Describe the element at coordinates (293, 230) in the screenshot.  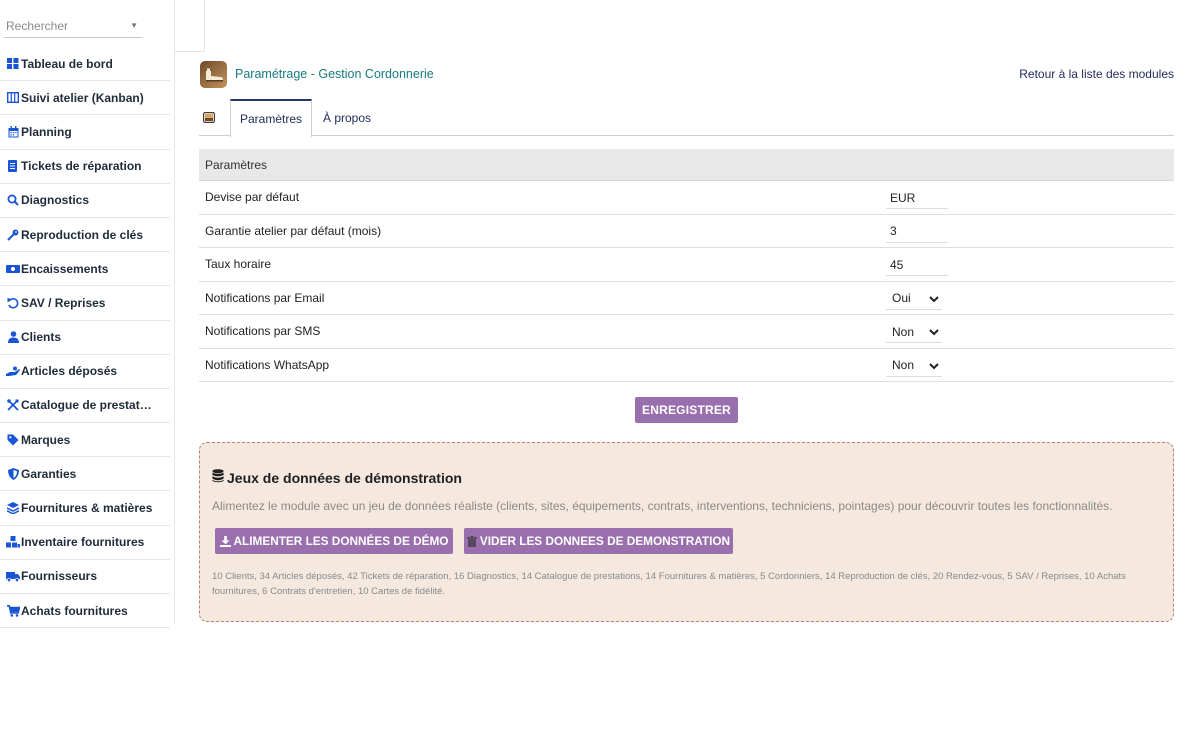
I see `param-label: Garantie atelier par défaut (mois)` at that location.